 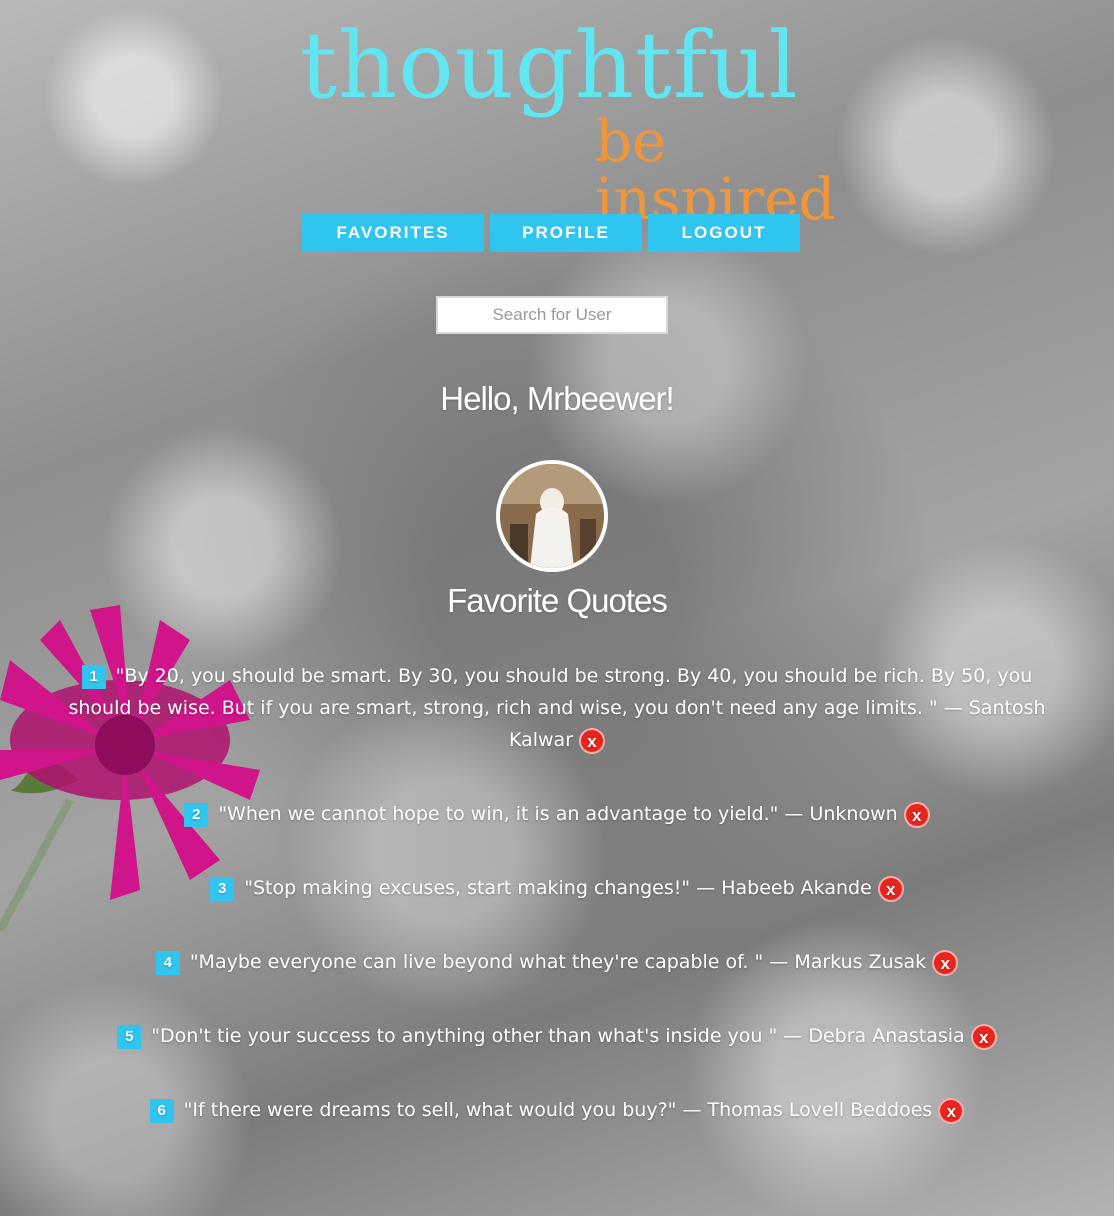 I want to click on quote-number: 4, so click(x=167, y=962).